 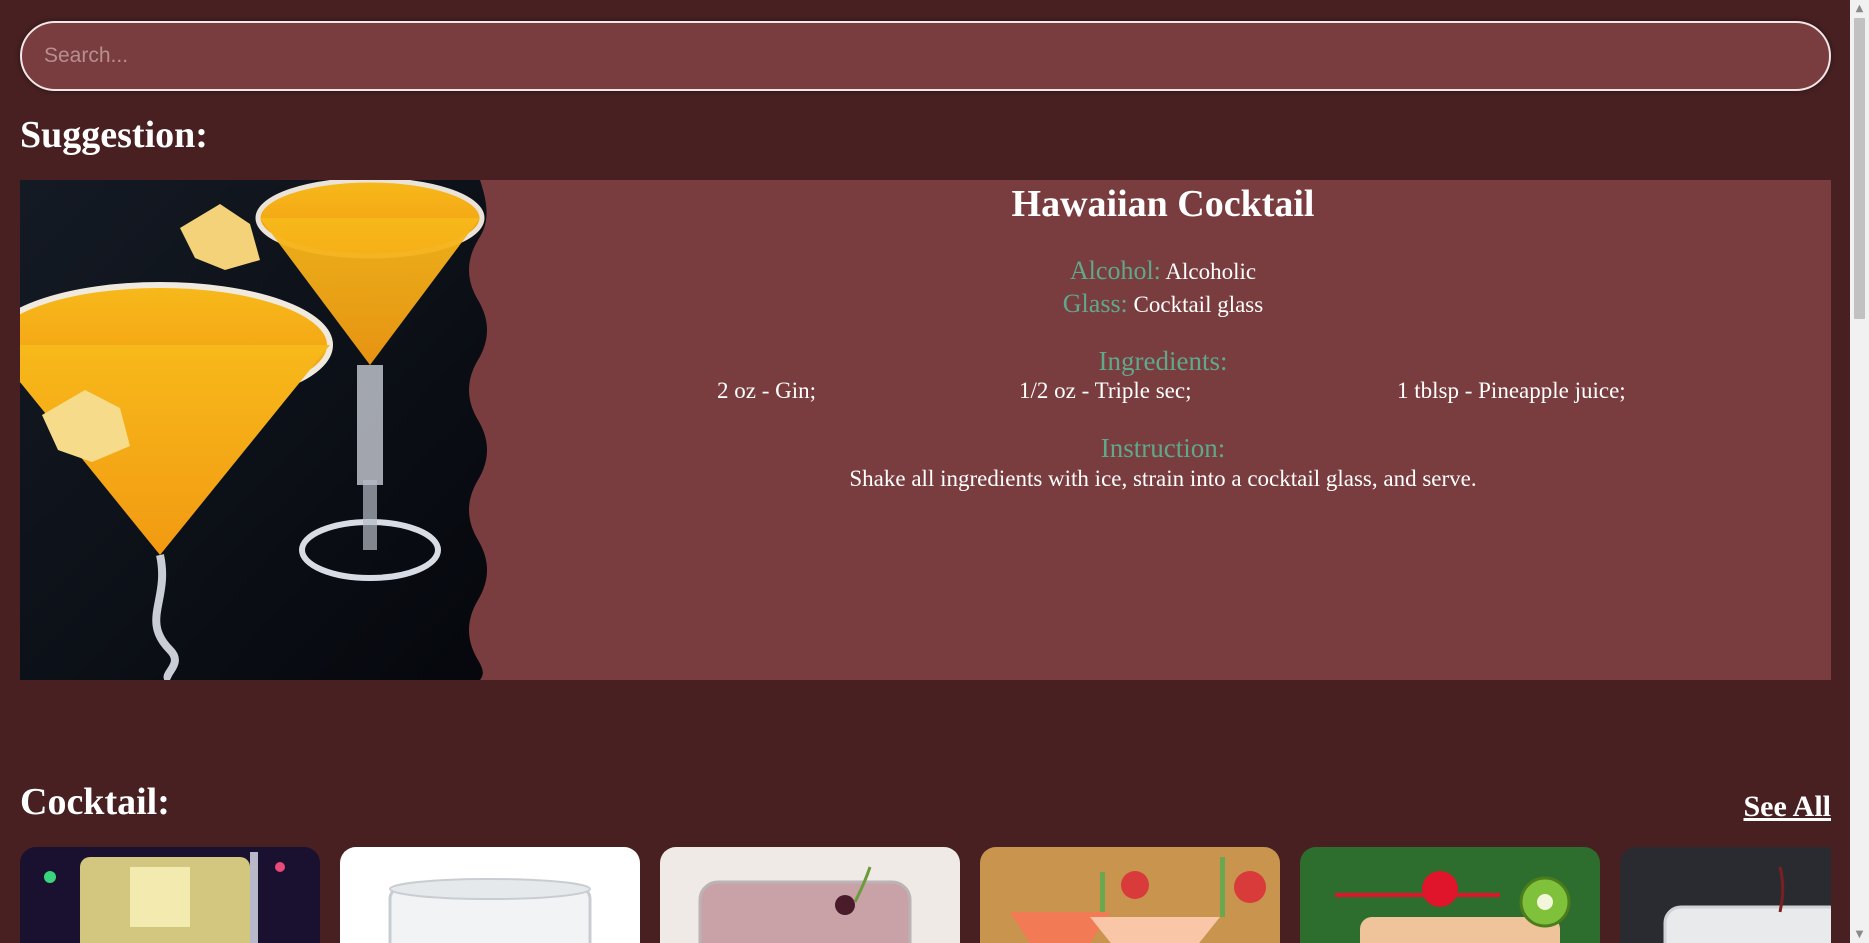 I want to click on vertical-scrollbar: ▲ ▼, so click(x=1859, y=471).